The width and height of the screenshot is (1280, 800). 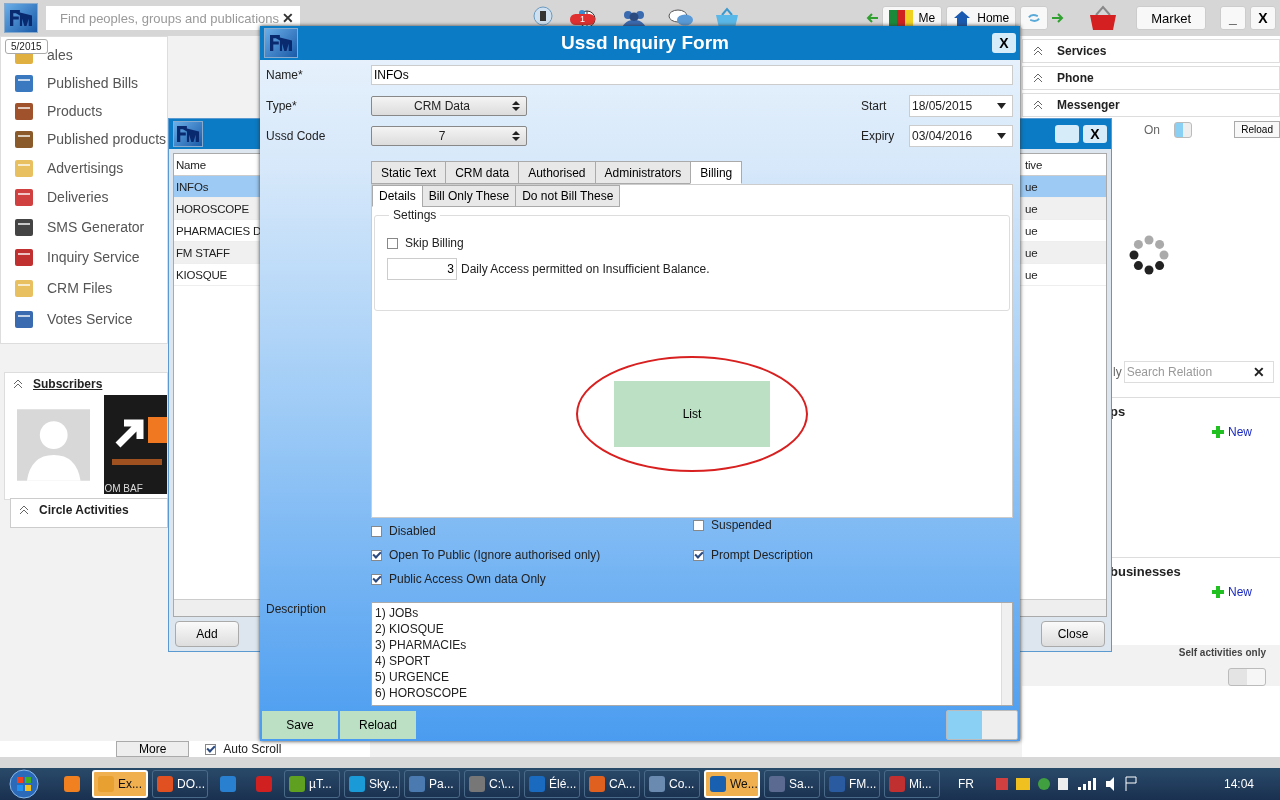 I want to click on column-header: Name, so click(x=190, y=164).